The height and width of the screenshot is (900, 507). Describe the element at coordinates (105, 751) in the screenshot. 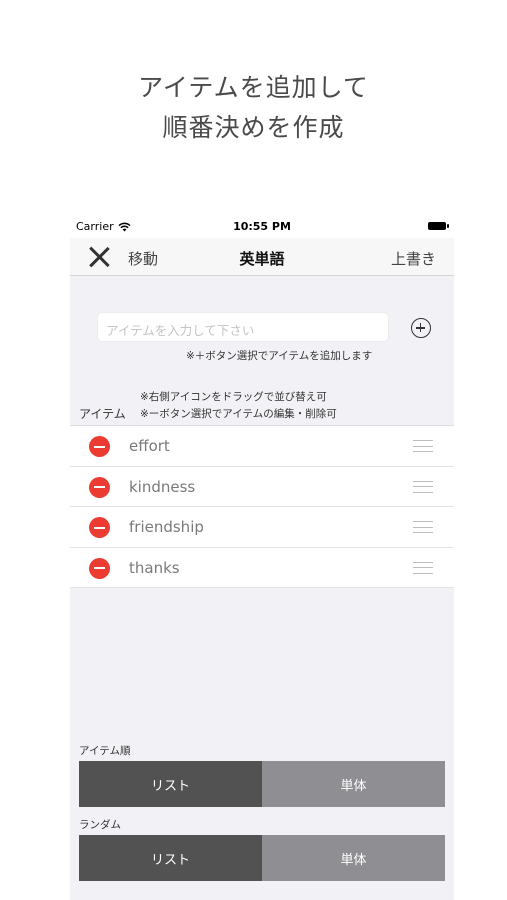

I see `item-order-label: アイテム順` at that location.